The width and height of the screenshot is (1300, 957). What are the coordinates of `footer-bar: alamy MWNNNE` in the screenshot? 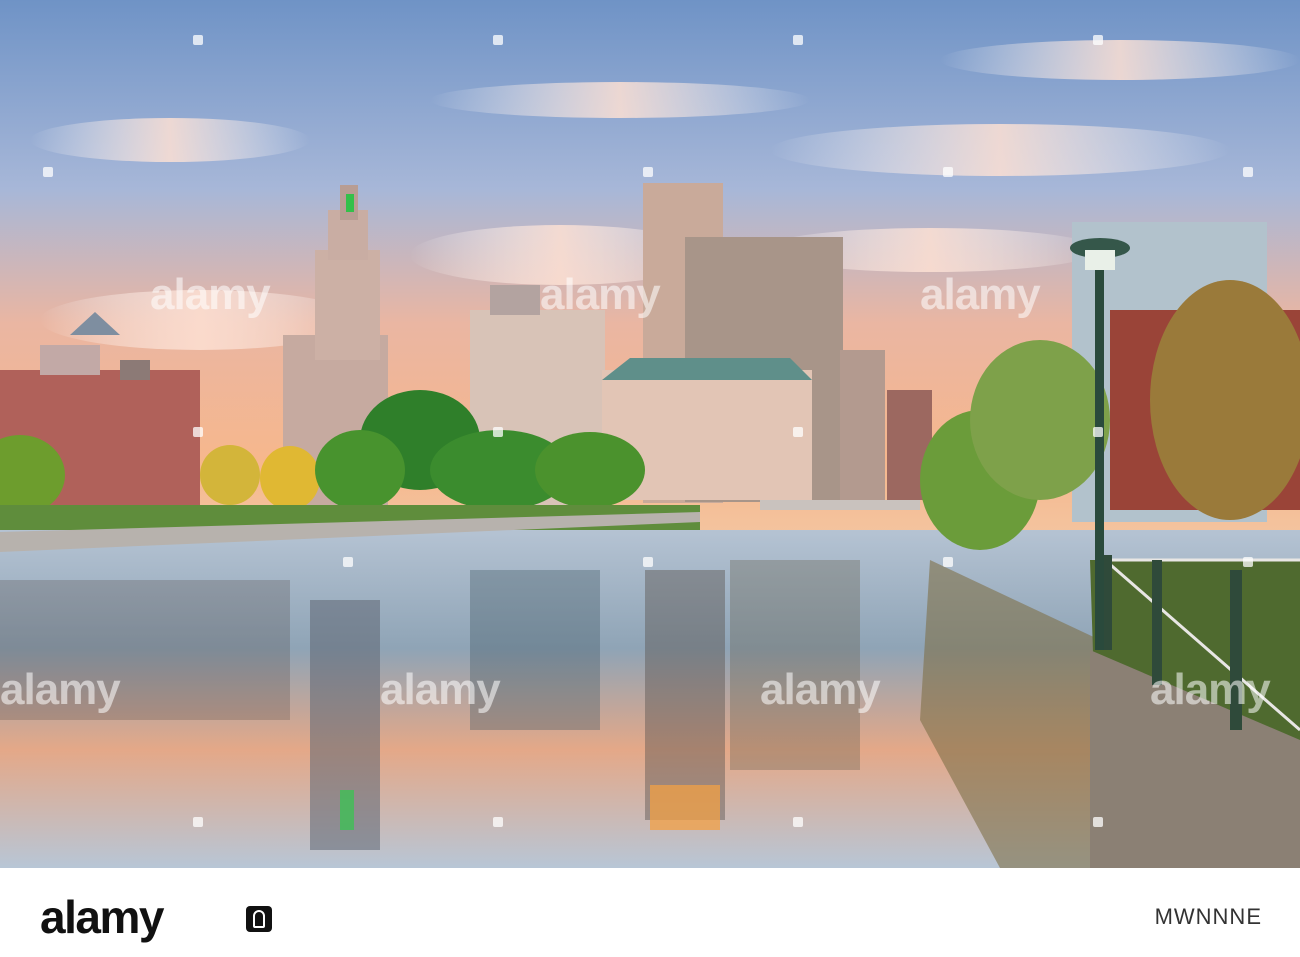 It's located at (650, 912).